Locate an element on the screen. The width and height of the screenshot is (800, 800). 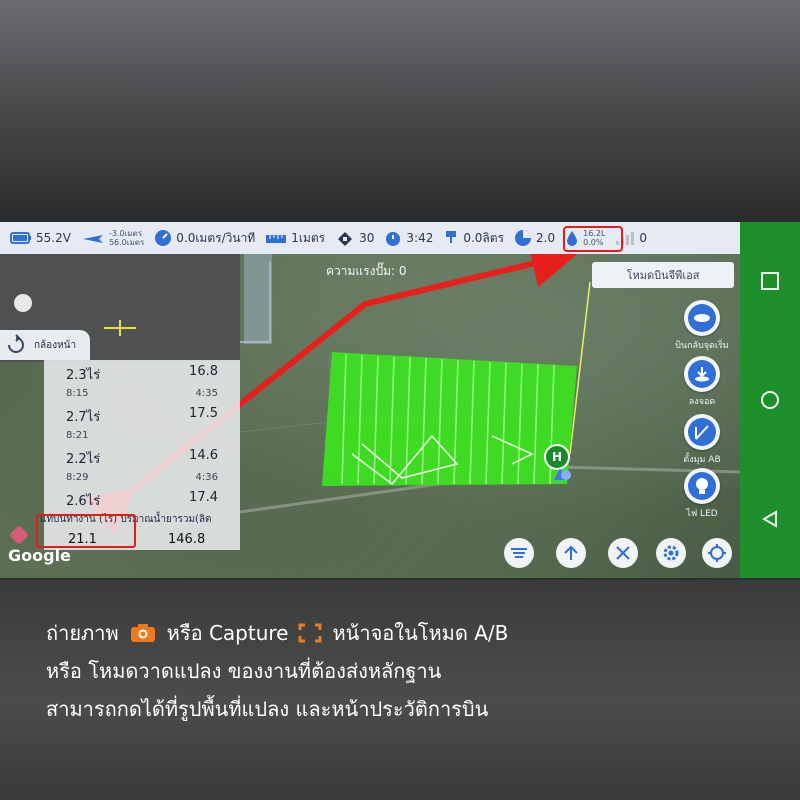
height-value: 1เมตร is located at coordinates (308, 237).